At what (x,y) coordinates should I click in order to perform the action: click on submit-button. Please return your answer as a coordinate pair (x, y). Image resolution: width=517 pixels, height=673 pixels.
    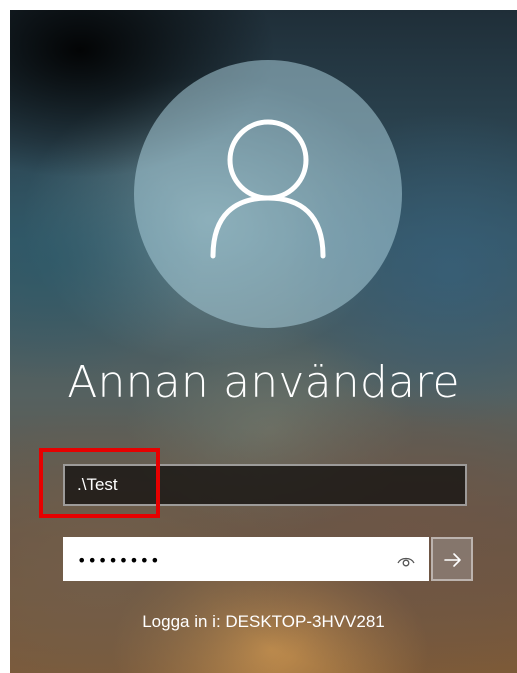
    Looking at the image, I should click on (452, 559).